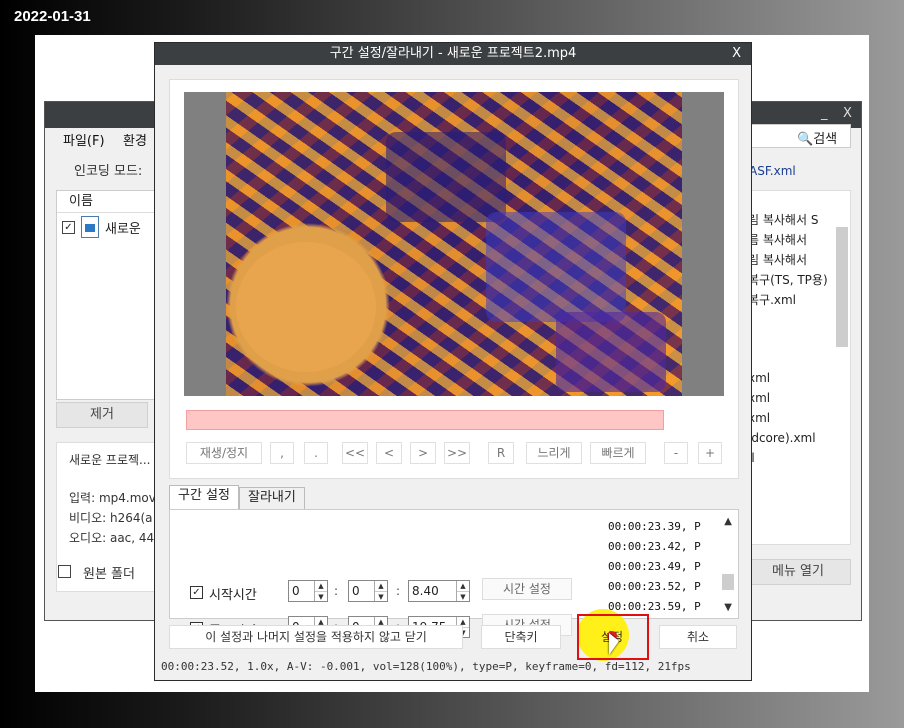  What do you see at coordinates (224, 453) in the screenshot?
I see `play-pause-button: 재생/정지` at bounding box center [224, 453].